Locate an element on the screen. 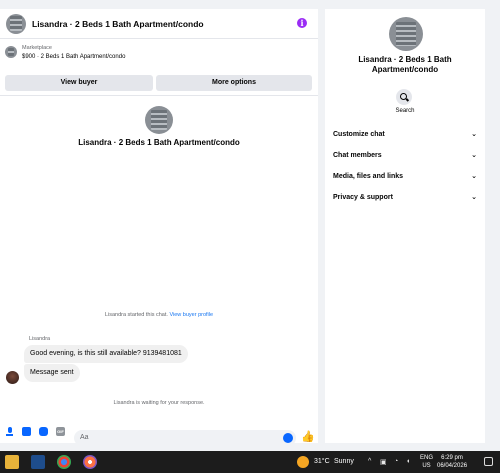 This screenshot has height=473, width=500. menu-media-files-links: Media, files and links ⌄ is located at coordinates (406, 177).